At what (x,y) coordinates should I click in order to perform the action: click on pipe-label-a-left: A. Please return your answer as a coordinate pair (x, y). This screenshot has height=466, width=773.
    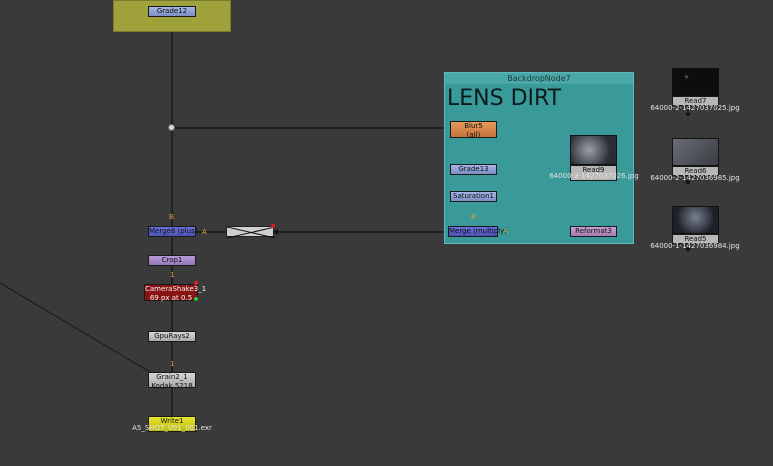
    Looking at the image, I should click on (204, 232).